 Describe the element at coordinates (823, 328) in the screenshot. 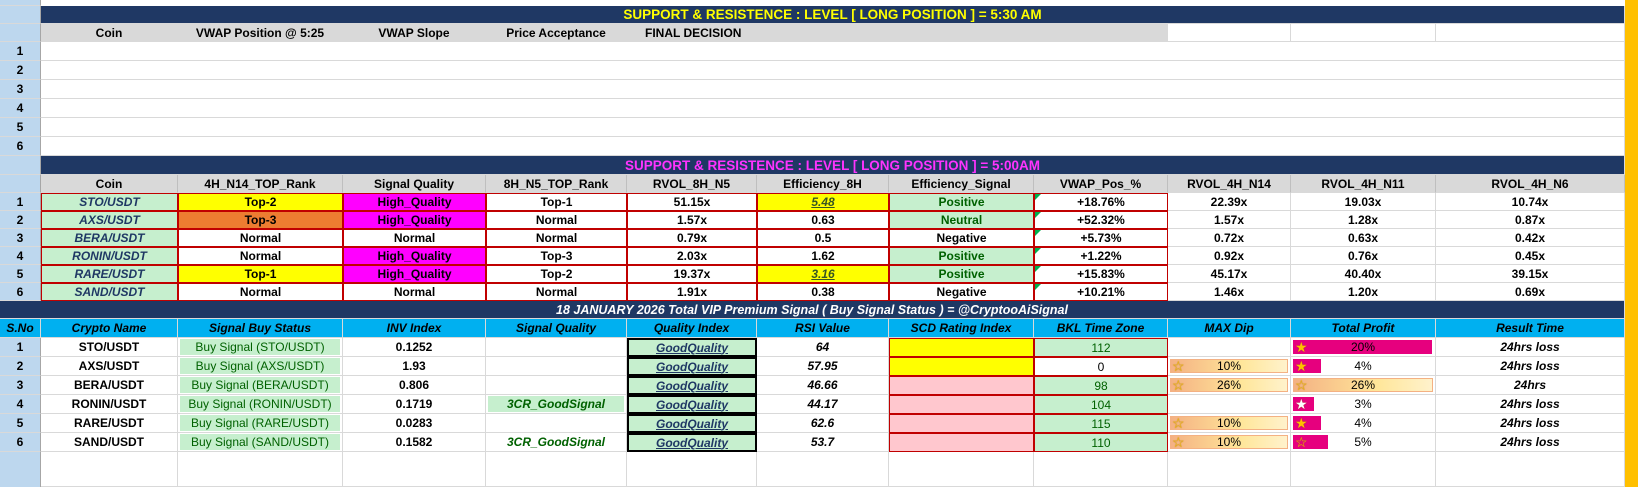

I see `header-cell: RSI Value` at that location.